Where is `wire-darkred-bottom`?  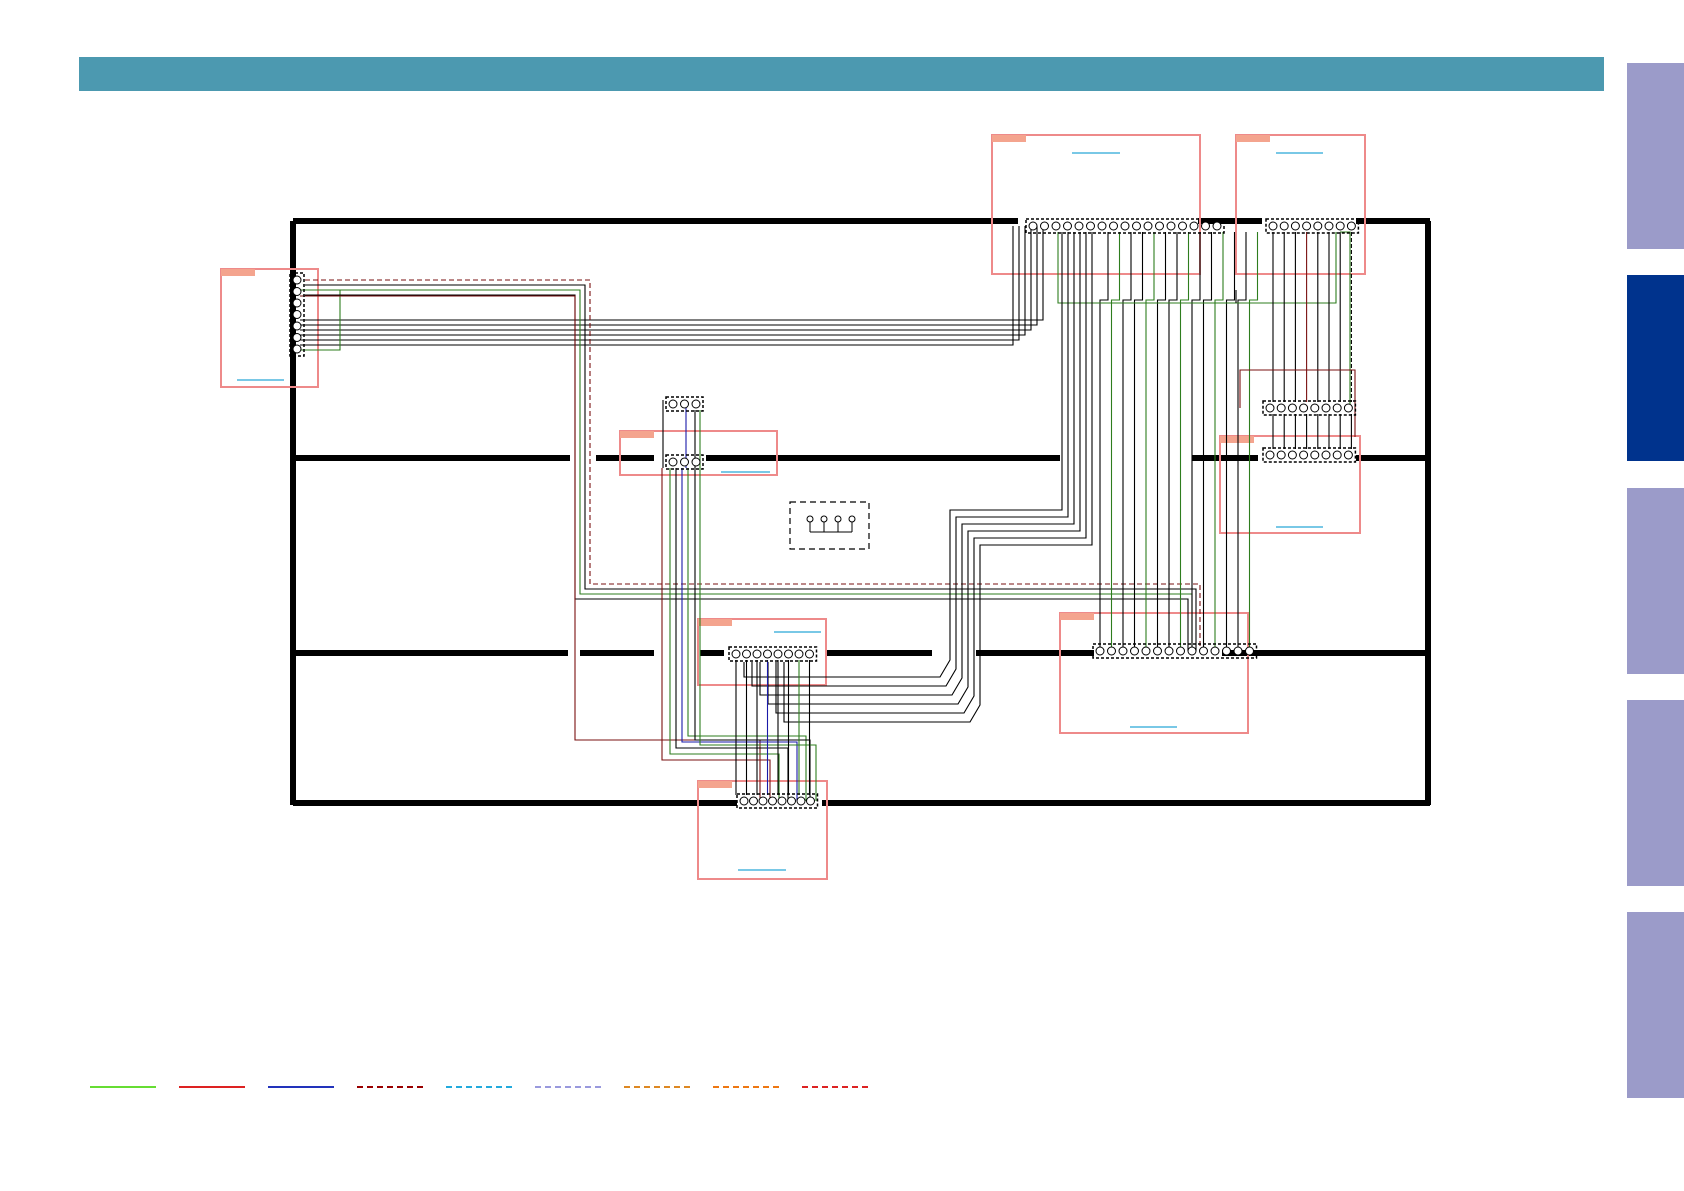 wire-darkred-bottom is located at coordinates (530, 548).